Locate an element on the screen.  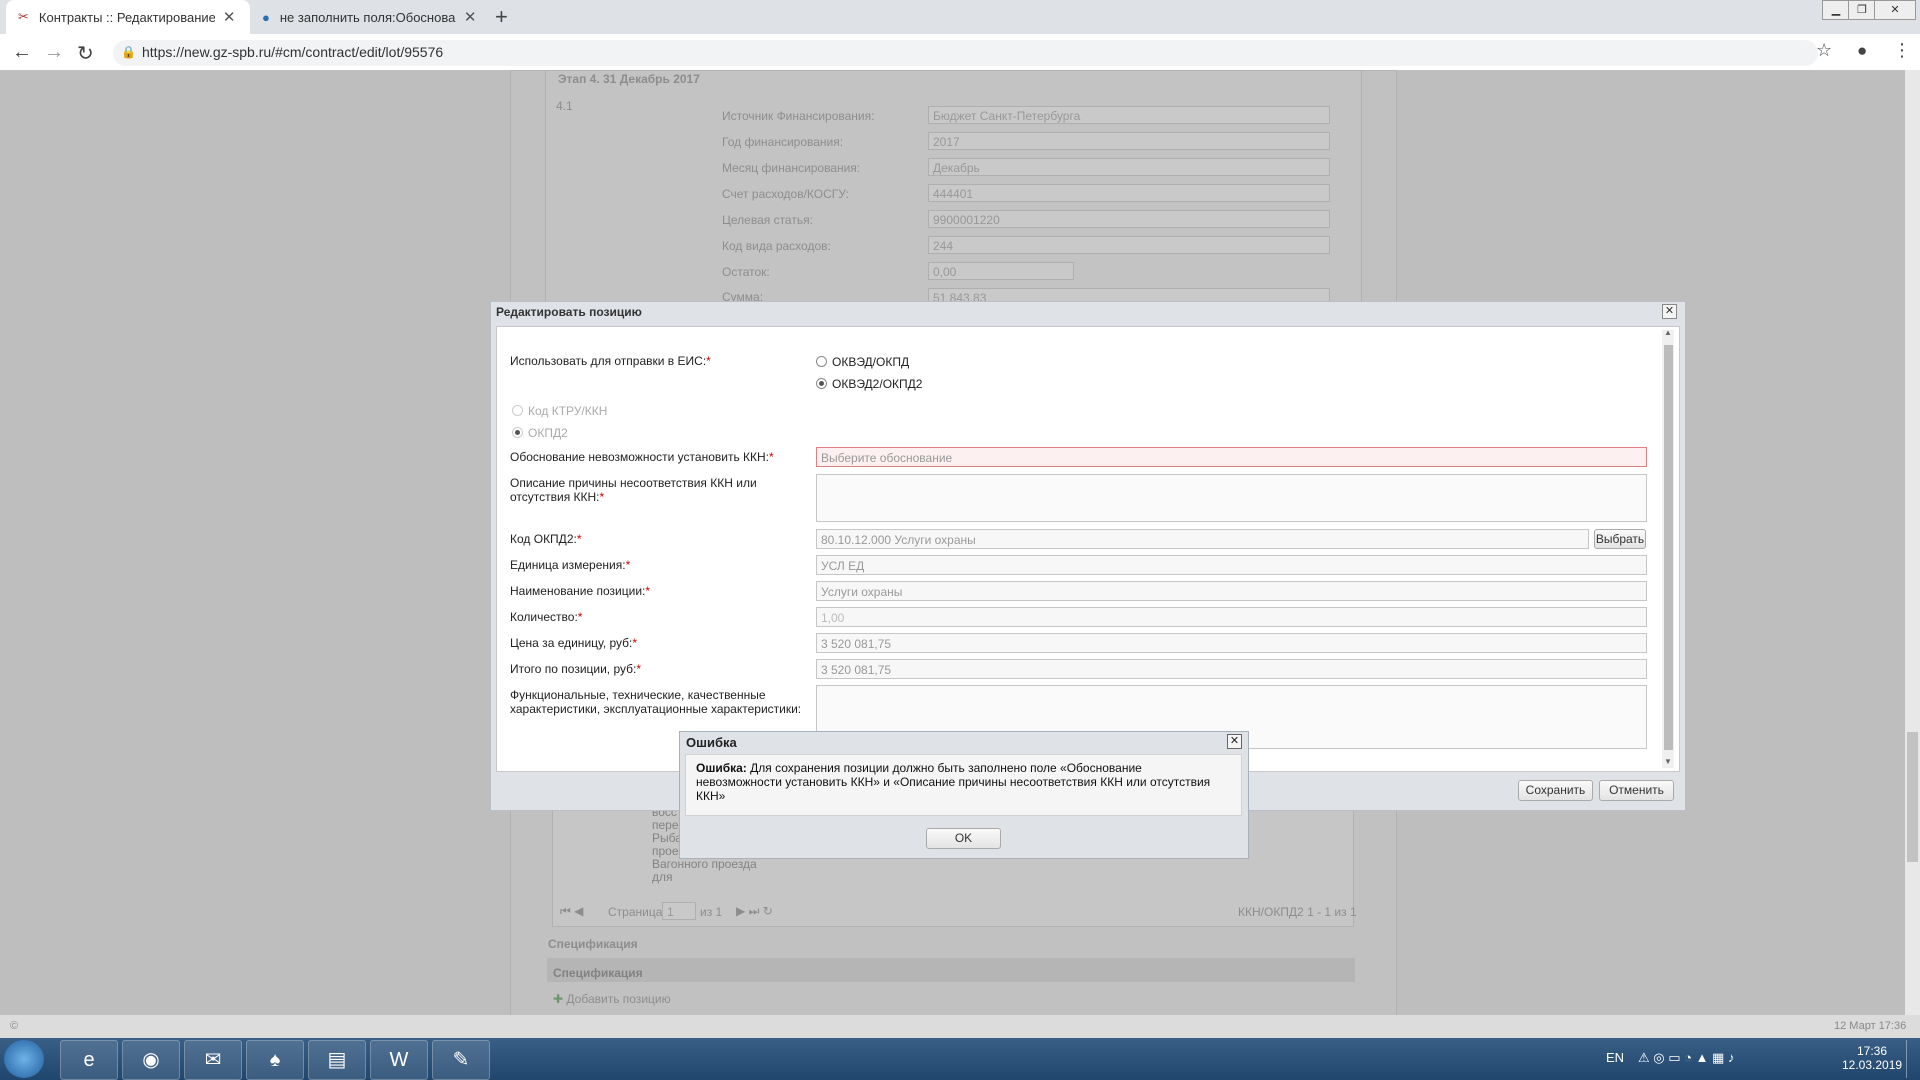
globe-icon: ● is located at coordinates (266, 17).